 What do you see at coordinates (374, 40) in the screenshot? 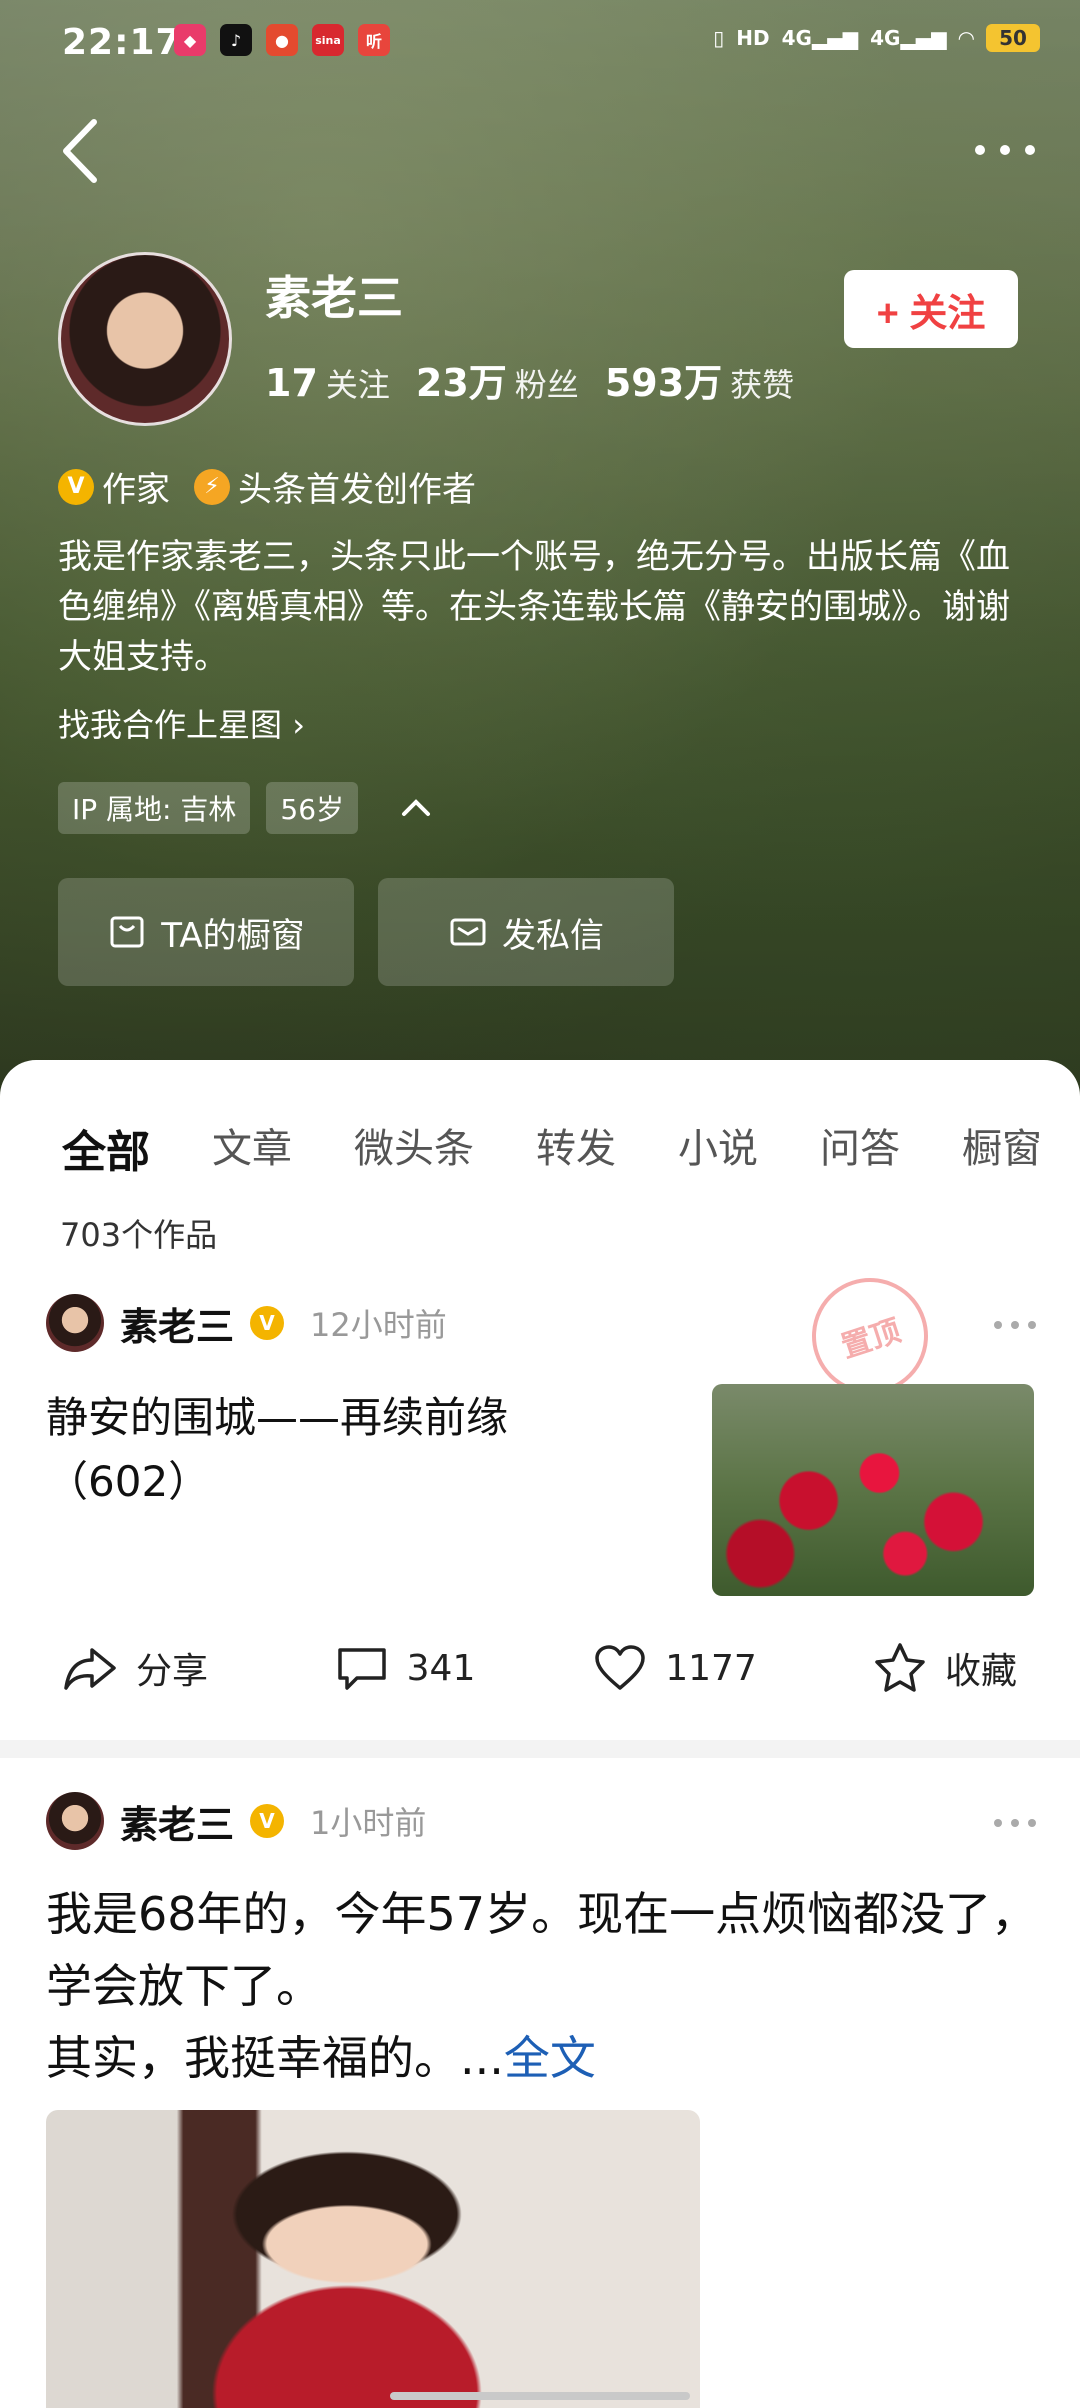
I see `ting-icon: 听` at bounding box center [374, 40].